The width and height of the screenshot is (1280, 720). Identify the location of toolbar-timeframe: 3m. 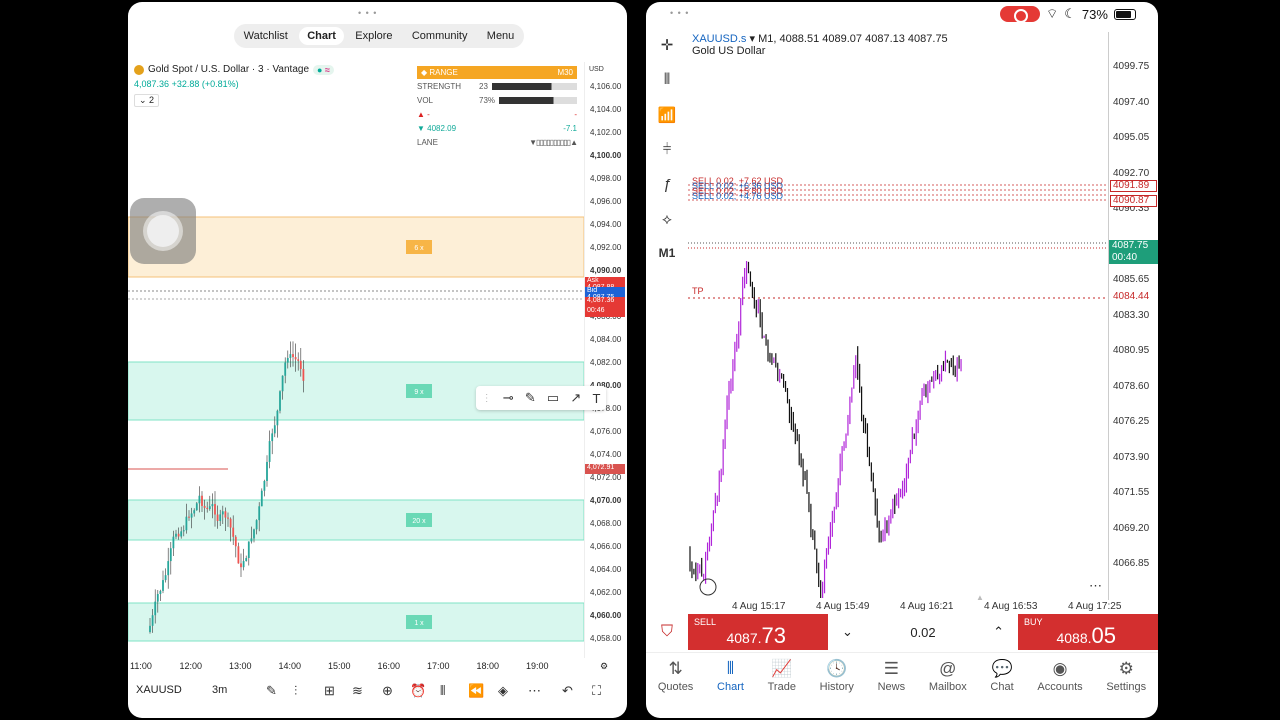
(219, 690).